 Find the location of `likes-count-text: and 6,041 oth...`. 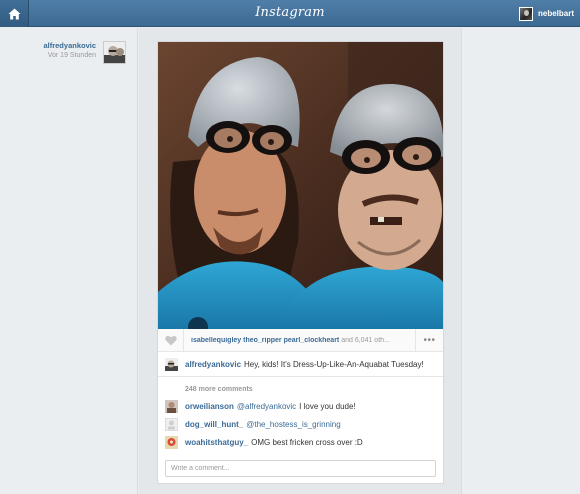

likes-count-text: and 6,041 oth... is located at coordinates (365, 340).